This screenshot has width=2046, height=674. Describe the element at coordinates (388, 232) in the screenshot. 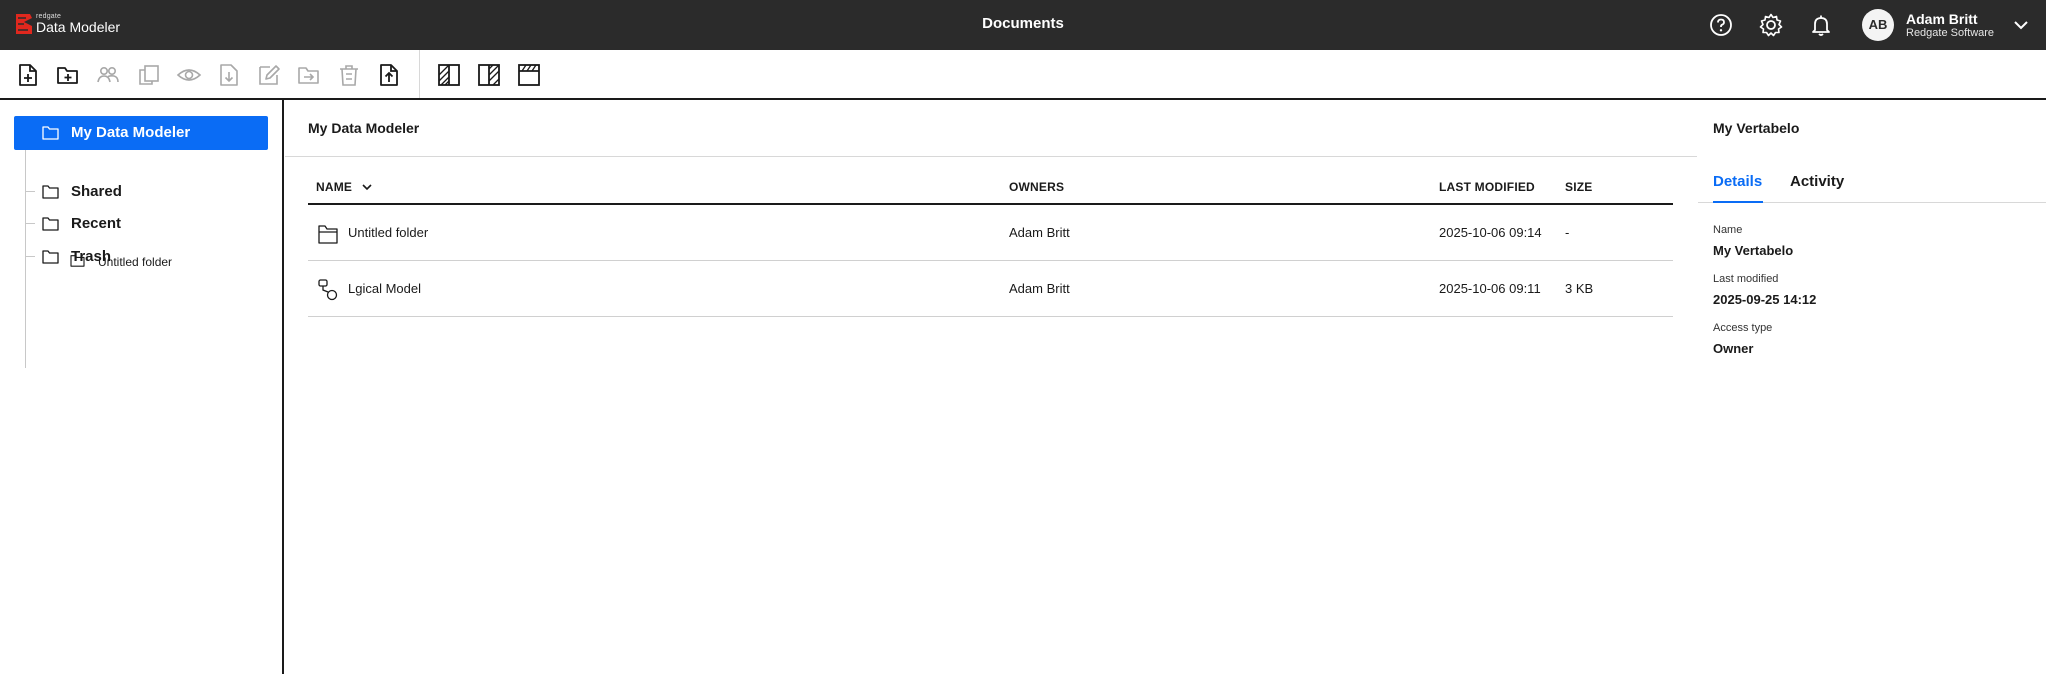

I see `row-name: Untitled folder` at that location.